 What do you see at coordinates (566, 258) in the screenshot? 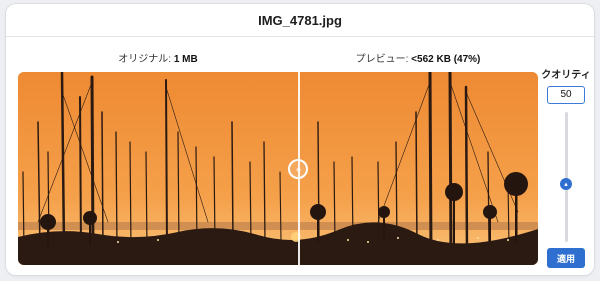
I see `apply-button: 適用` at bounding box center [566, 258].